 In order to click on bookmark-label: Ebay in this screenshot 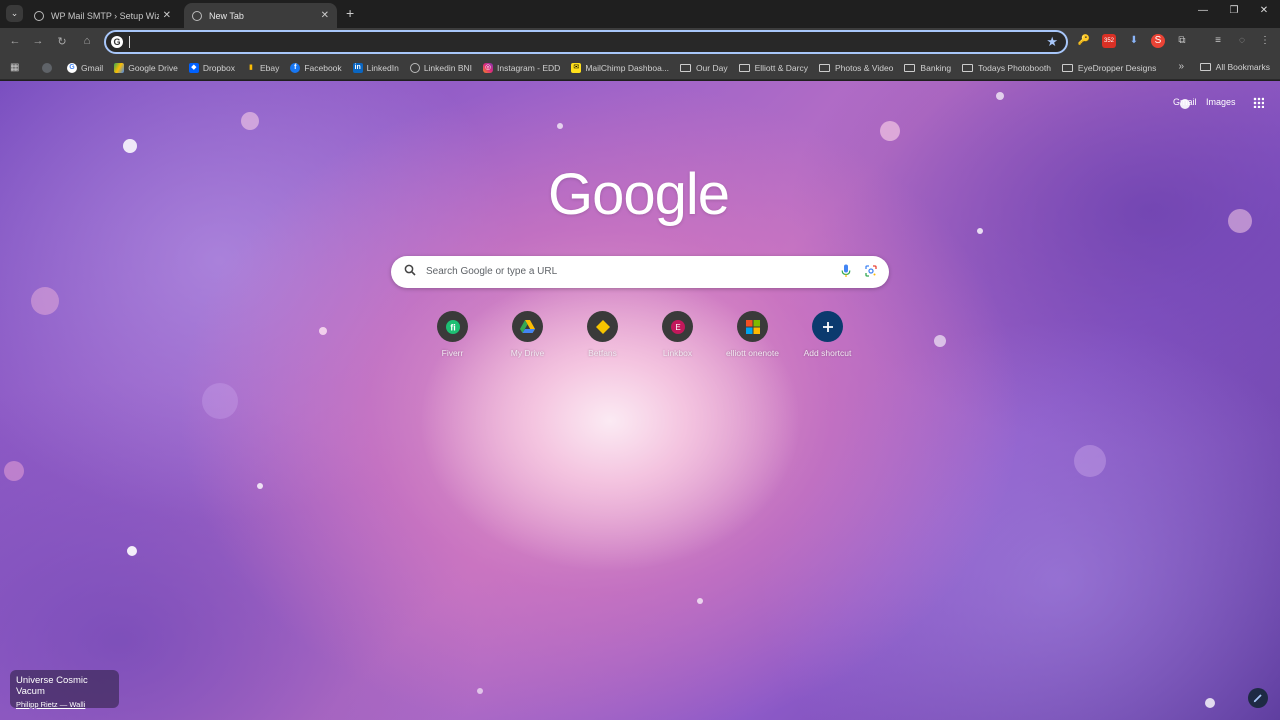, I will do `click(269, 67)`.